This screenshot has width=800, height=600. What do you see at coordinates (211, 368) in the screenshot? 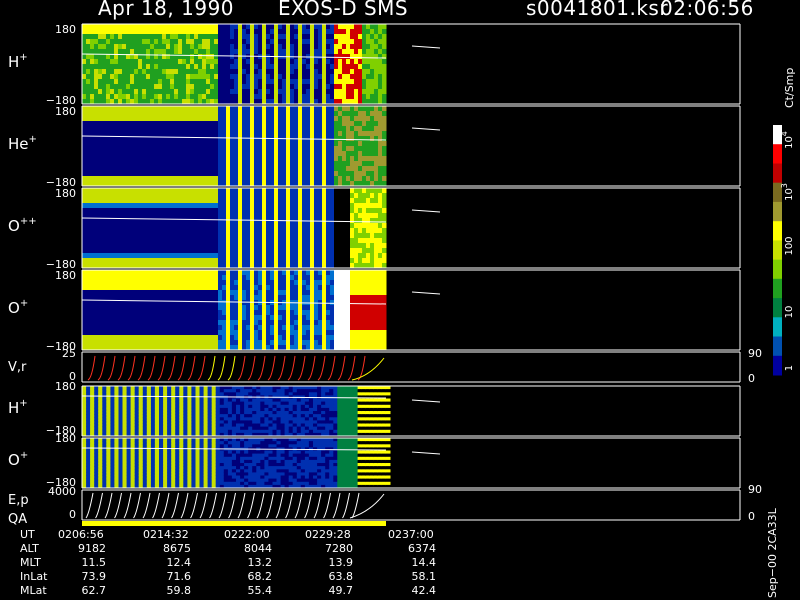
I see `velocity-curve` at bounding box center [211, 368].